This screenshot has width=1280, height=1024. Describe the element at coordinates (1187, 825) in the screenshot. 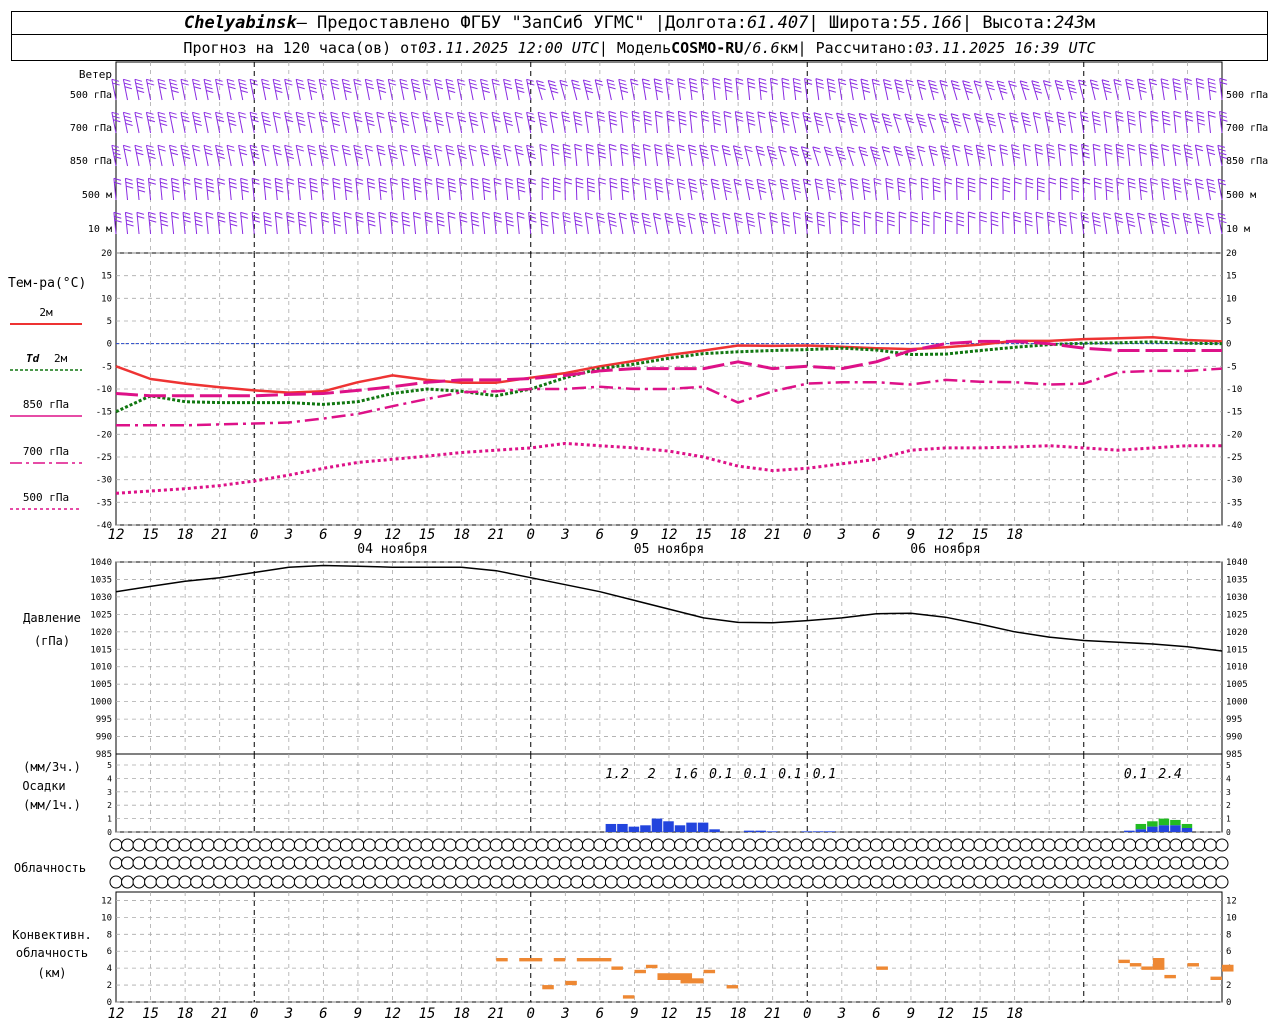

I see `precip-mix-bar` at that location.